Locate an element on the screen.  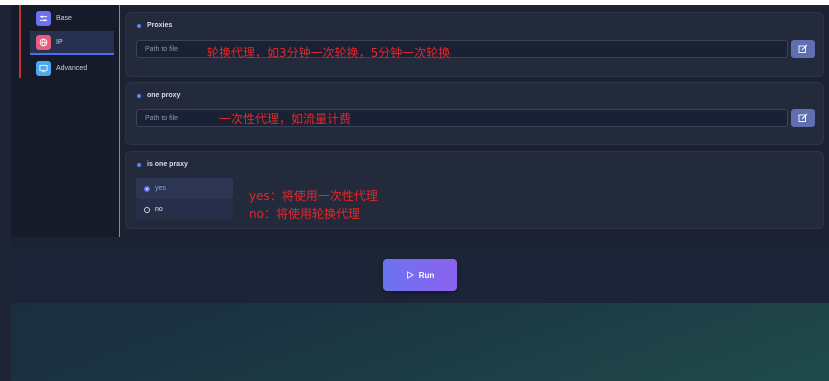
sidebar-divider is located at coordinates (119, 121).